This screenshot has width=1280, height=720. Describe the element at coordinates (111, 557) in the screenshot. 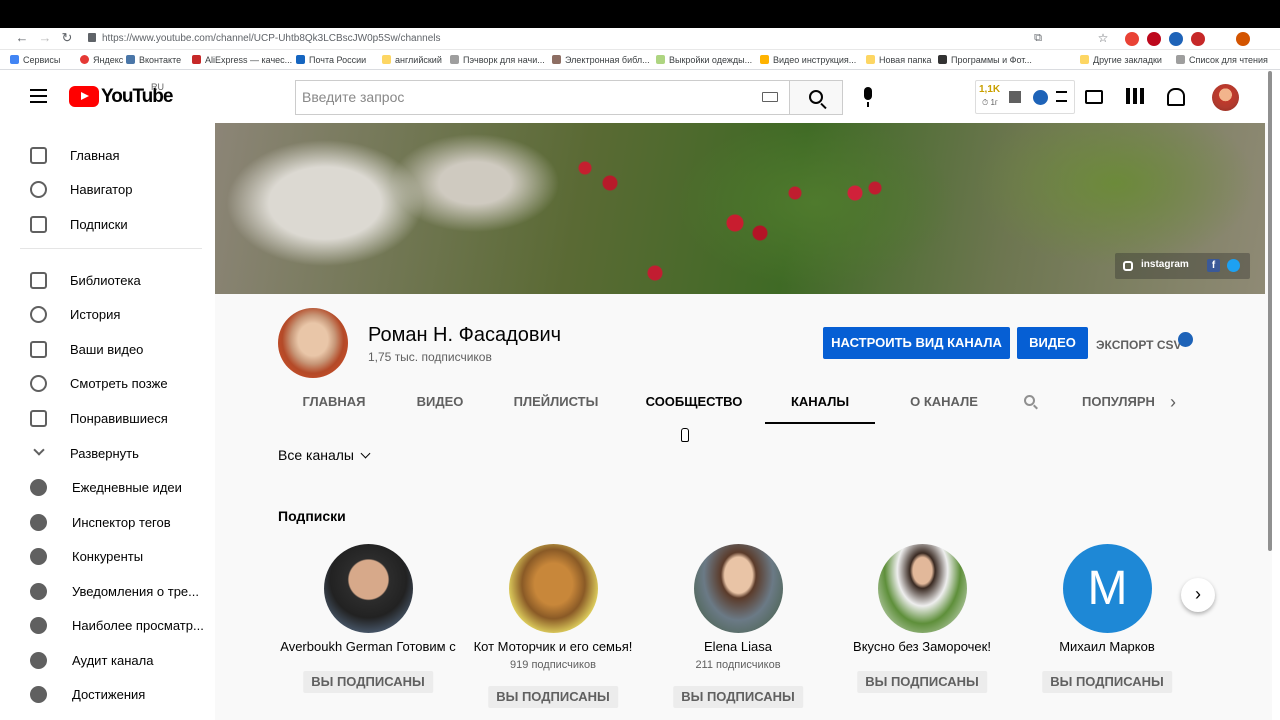

I see `sidebar-item-vidiq: Конкуренты` at that location.